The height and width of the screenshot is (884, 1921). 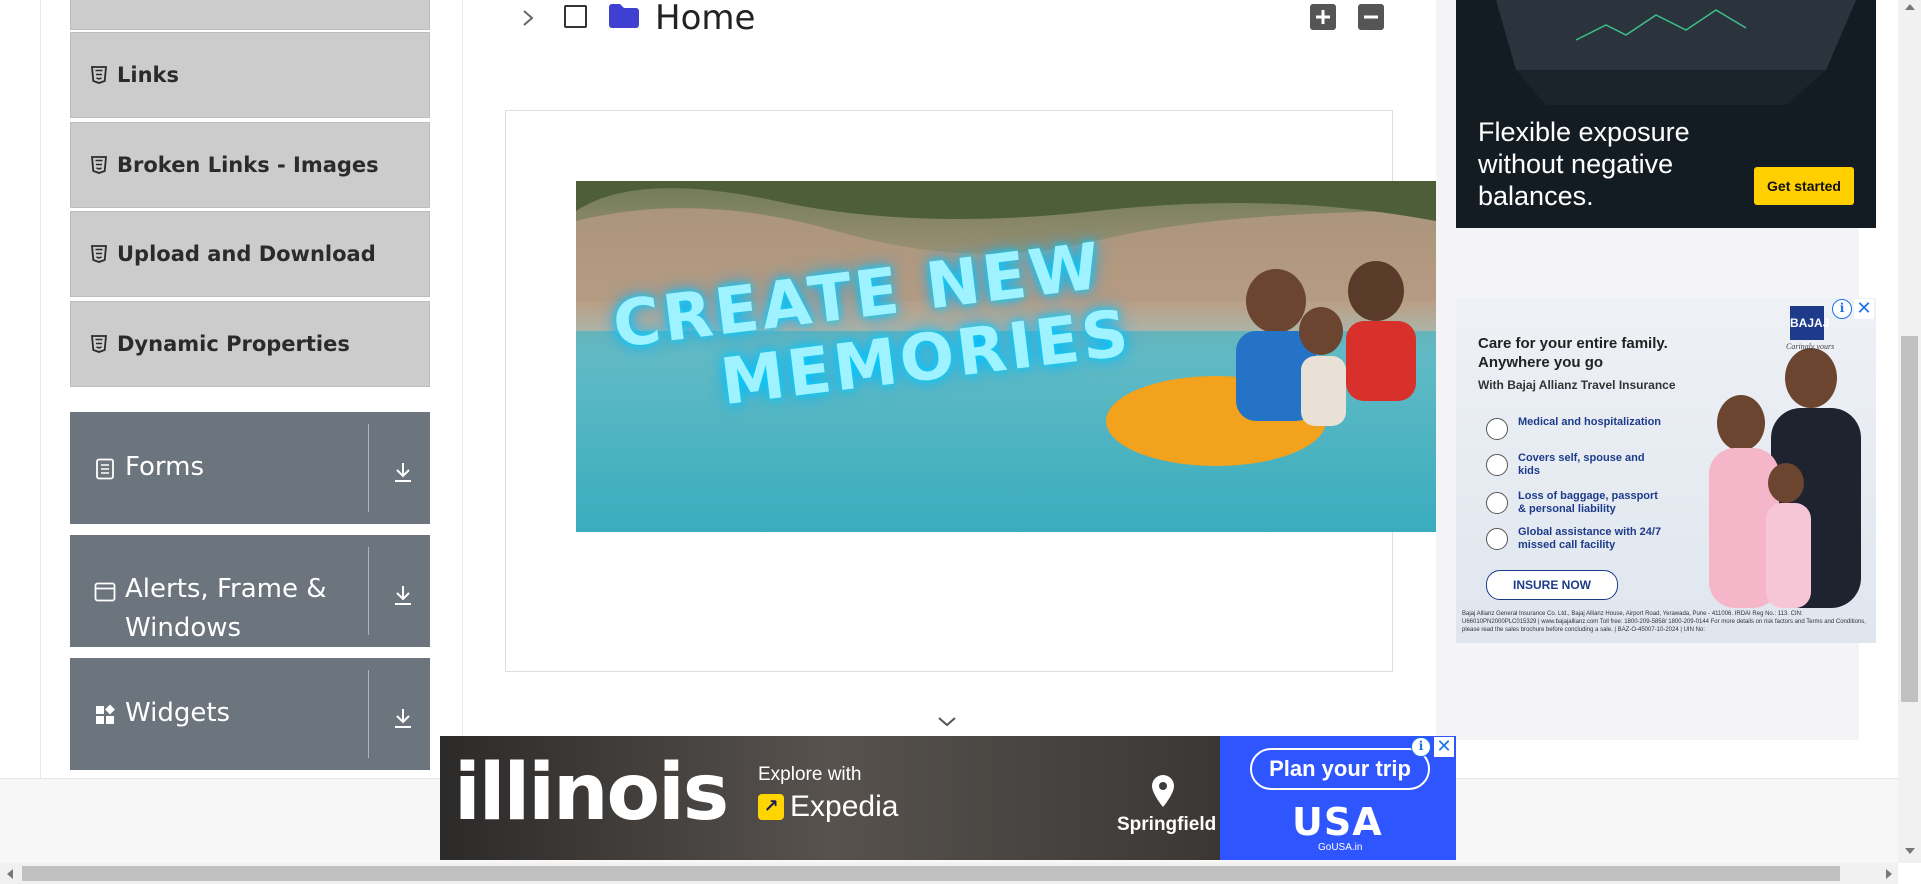 I want to click on group-label: Widgets, so click(x=178, y=713).